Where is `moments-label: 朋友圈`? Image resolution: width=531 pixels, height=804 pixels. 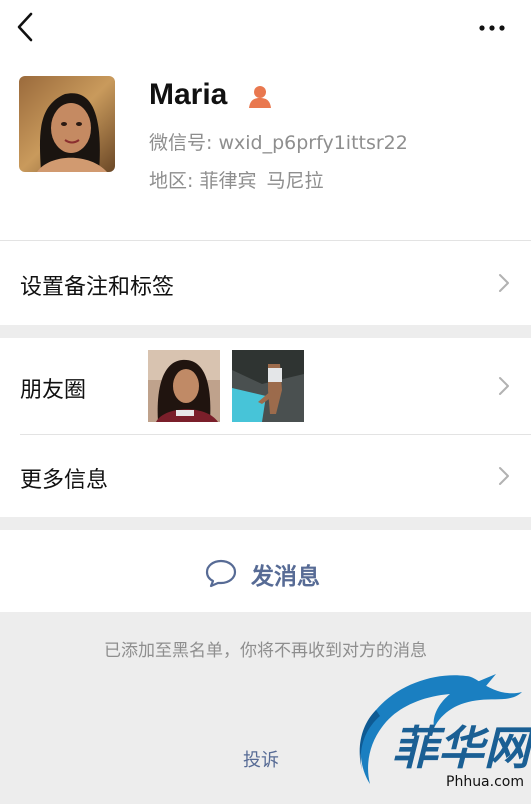
moments-label: 朋友圈 is located at coordinates (53, 390).